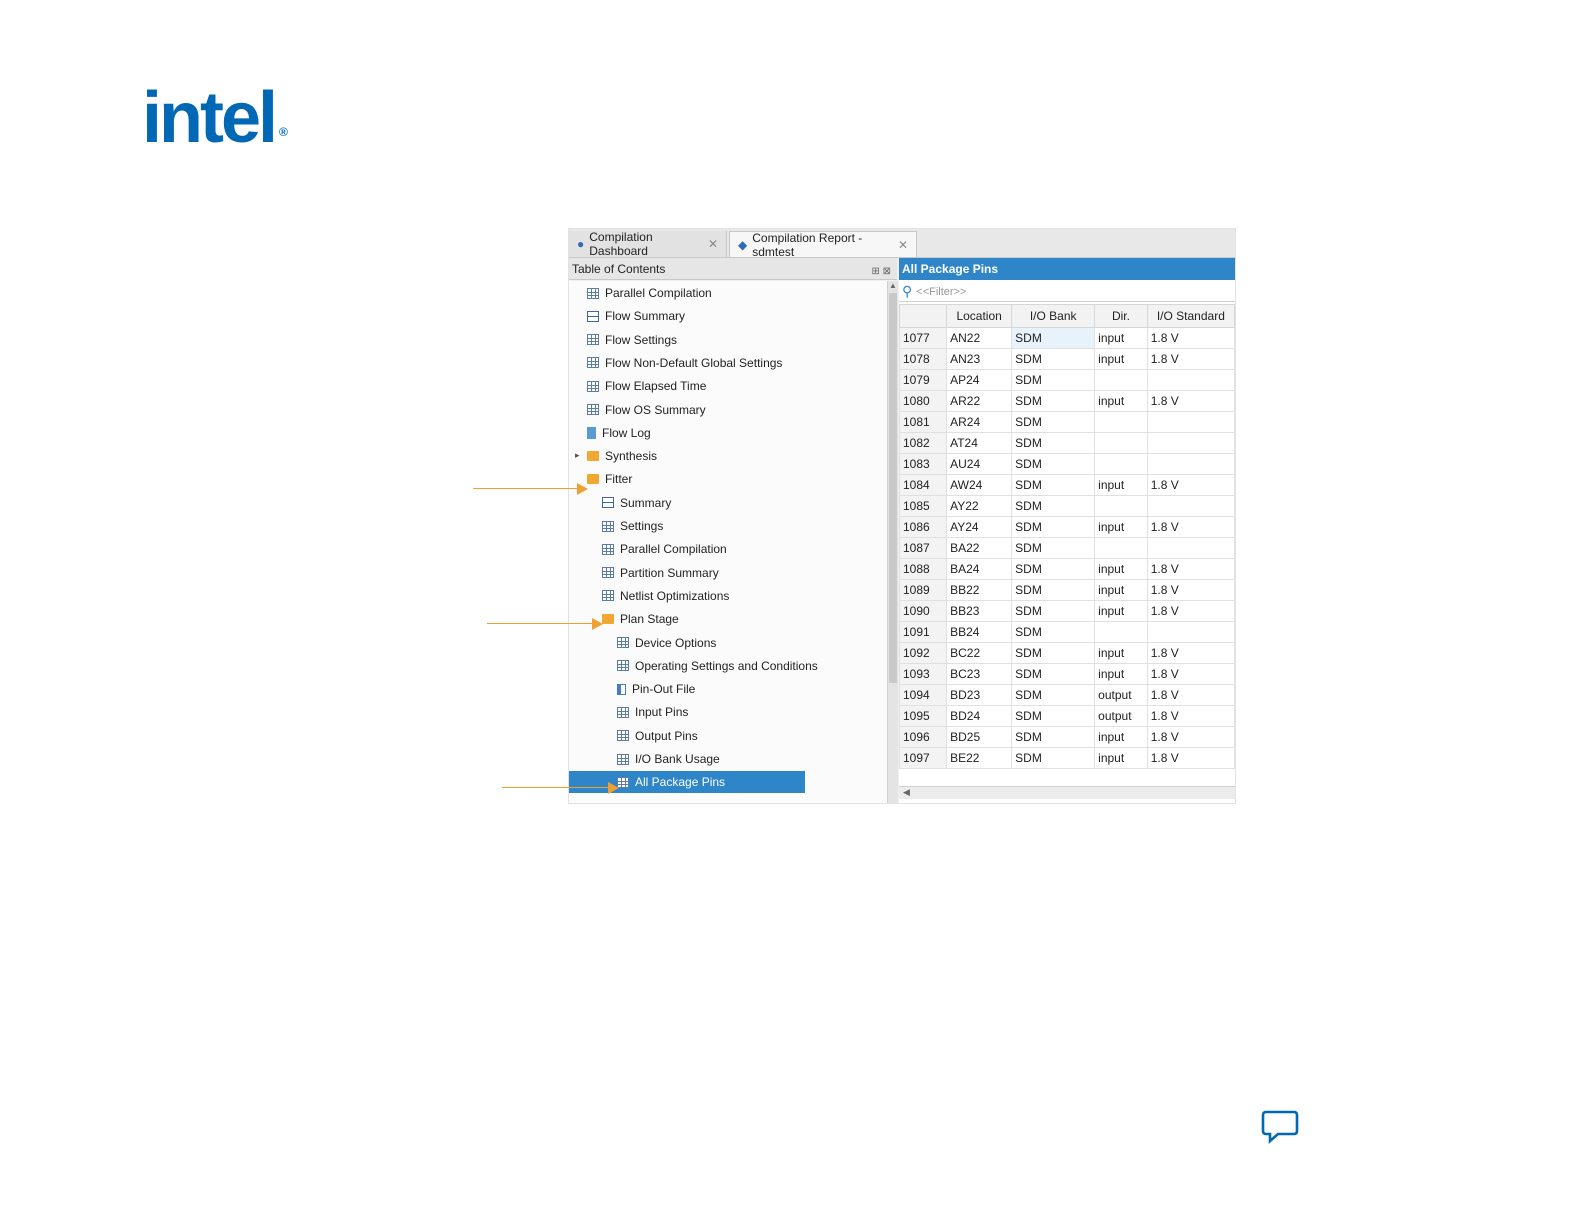  I want to click on table-row: 1079 AP24 SDM, so click(1066, 380).